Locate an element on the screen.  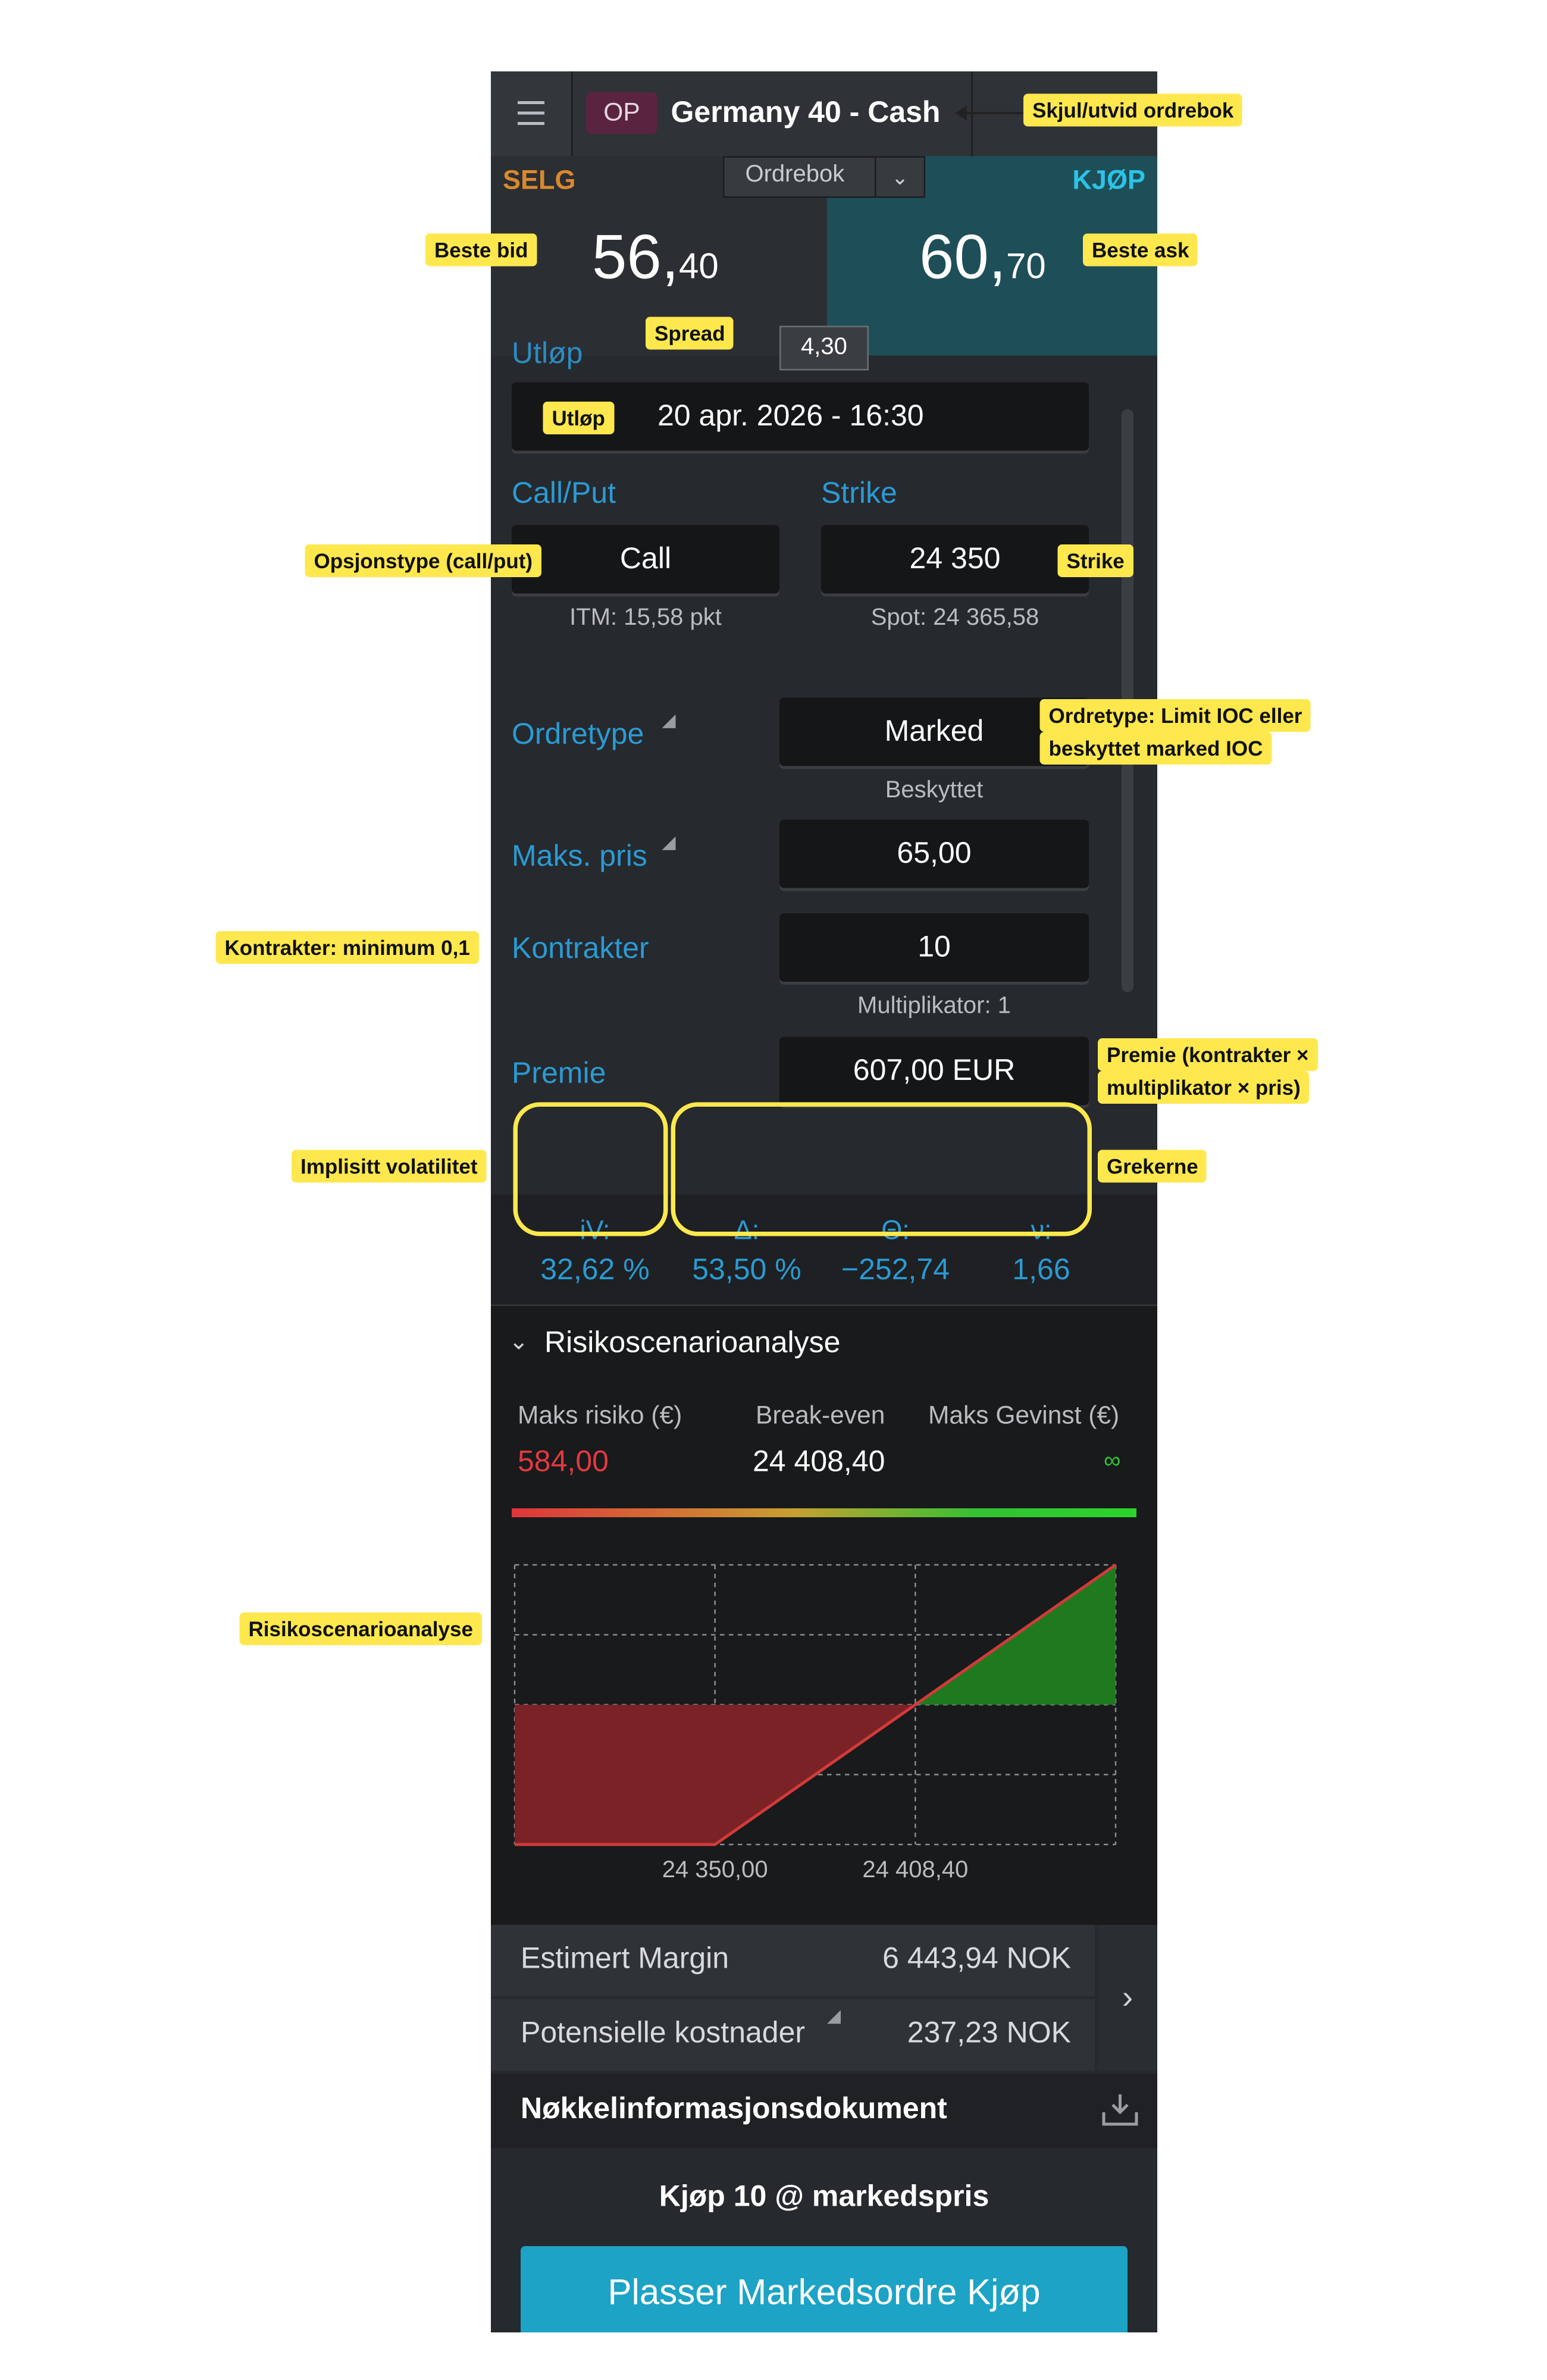
ask-integer: 60, is located at coordinates (962, 256).